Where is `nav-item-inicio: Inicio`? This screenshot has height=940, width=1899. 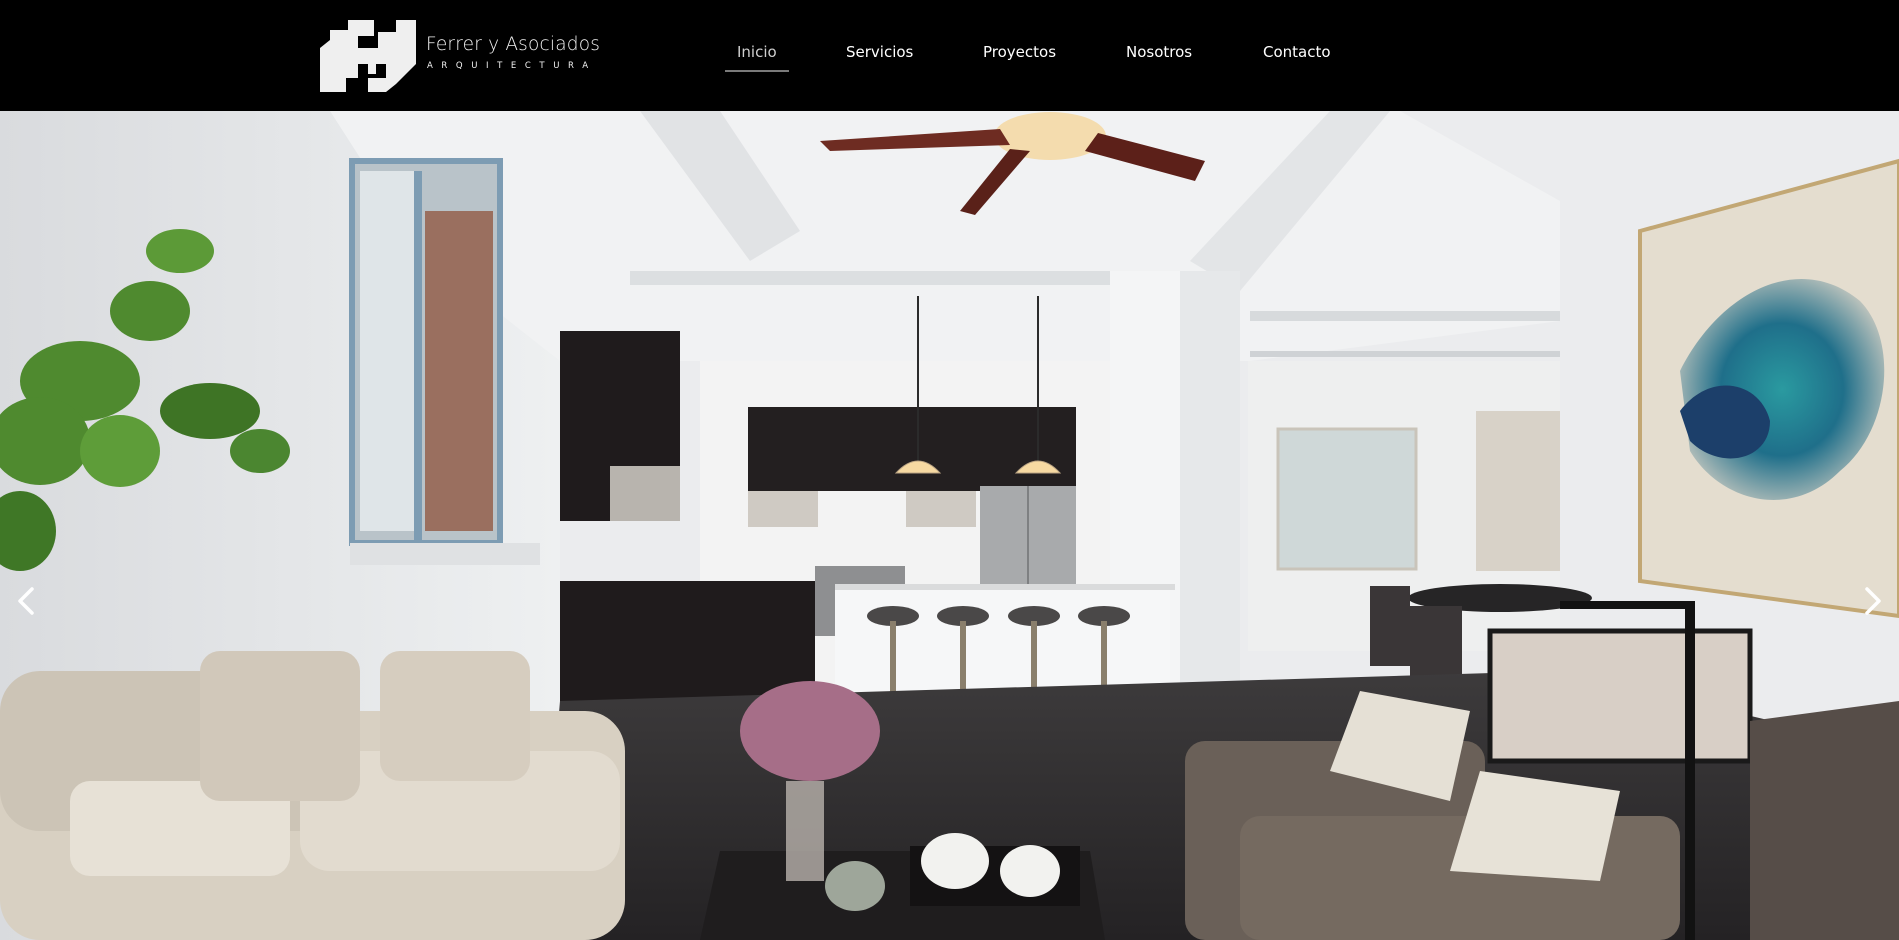
nav-item-inicio: Inicio is located at coordinates (757, 52).